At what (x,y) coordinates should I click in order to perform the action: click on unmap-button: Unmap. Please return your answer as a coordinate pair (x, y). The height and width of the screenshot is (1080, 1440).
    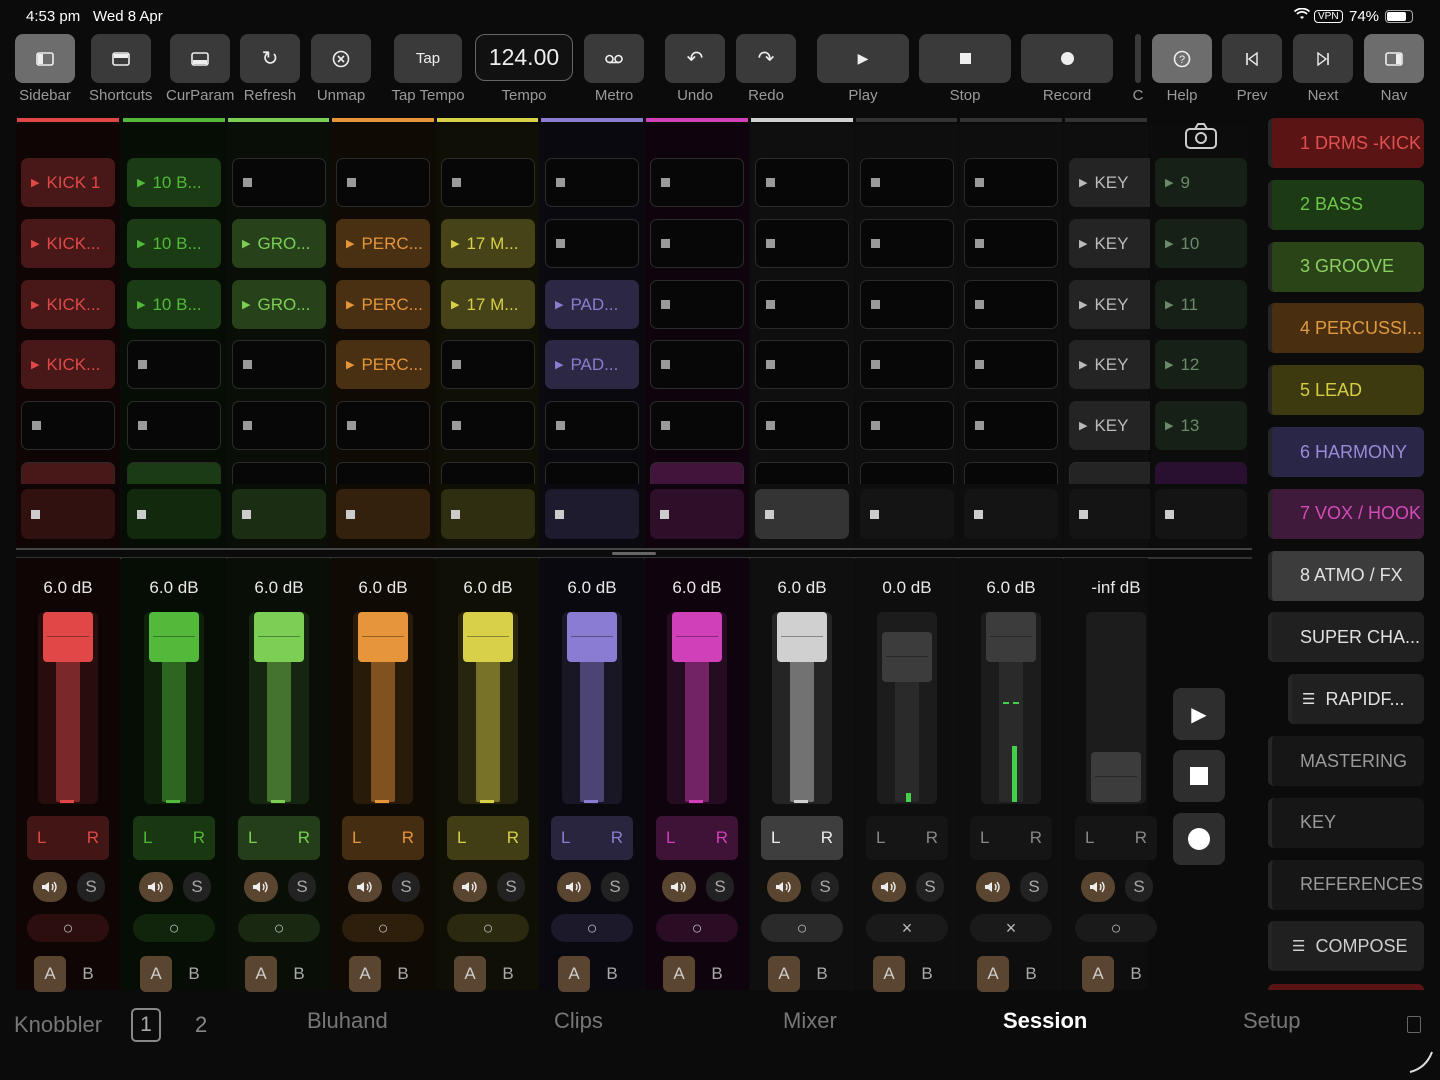
    Looking at the image, I should click on (341, 69).